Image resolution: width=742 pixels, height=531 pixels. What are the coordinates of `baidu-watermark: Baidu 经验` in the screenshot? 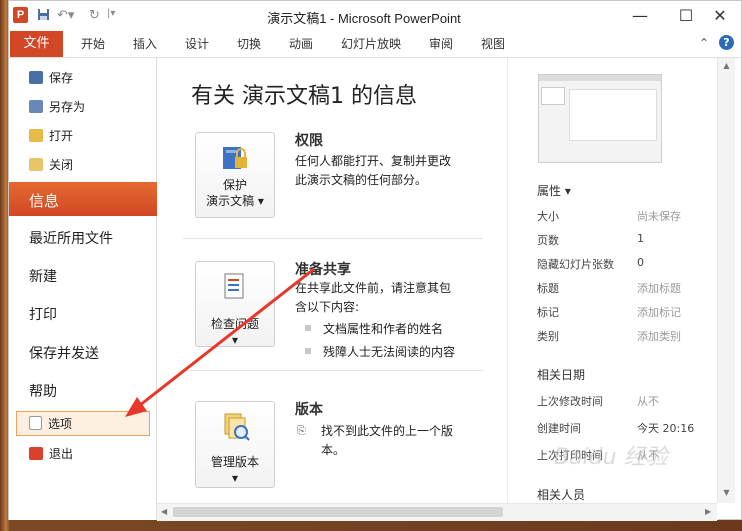 It's located at (611, 457).